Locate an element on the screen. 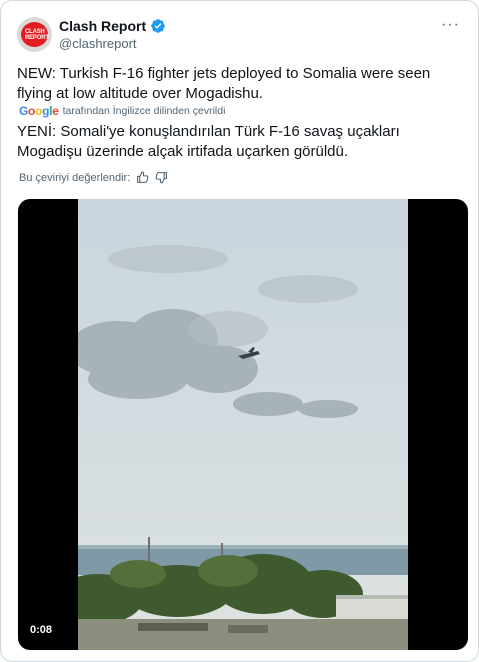  avatar: CLASH REPORT is located at coordinates (34, 34).